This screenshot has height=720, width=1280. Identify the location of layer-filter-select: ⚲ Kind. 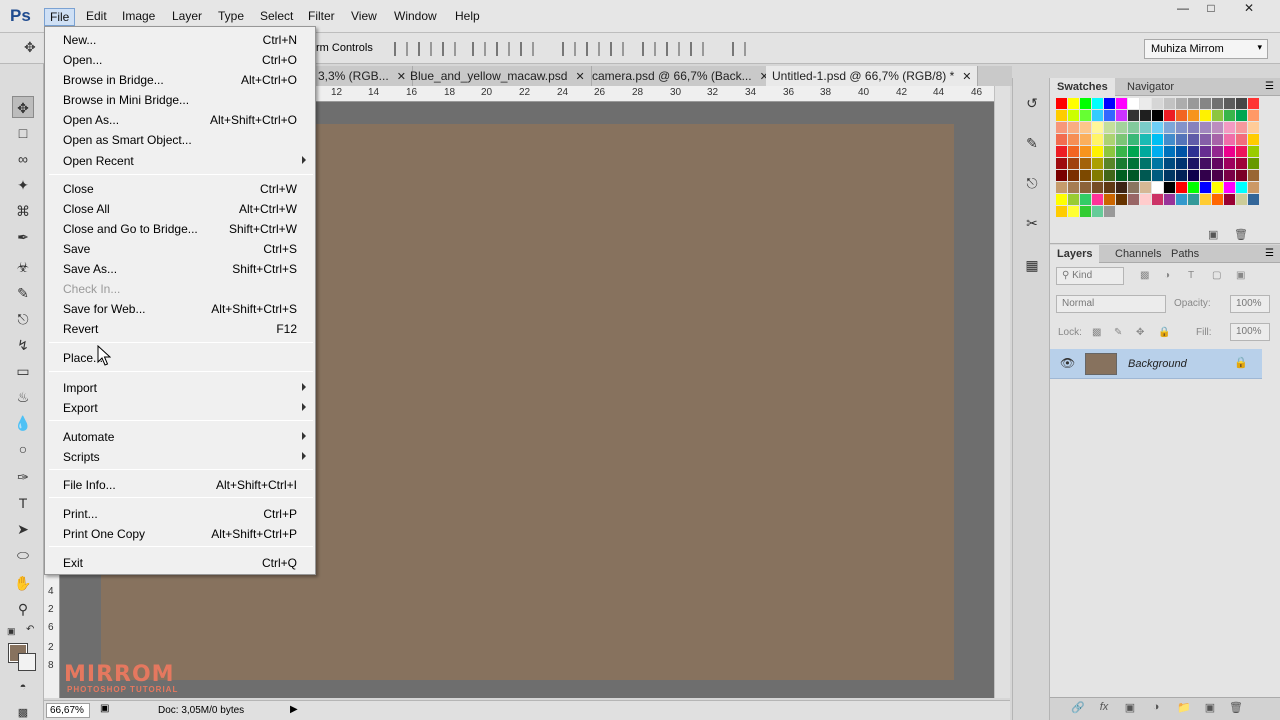
(1090, 276).